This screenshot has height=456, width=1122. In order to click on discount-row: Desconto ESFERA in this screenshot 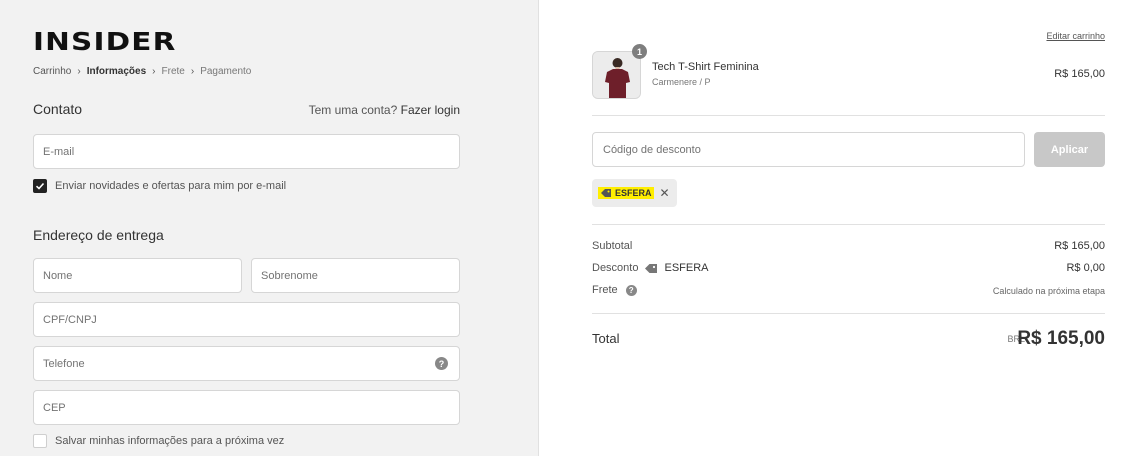, I will do `click(650, 268)`.